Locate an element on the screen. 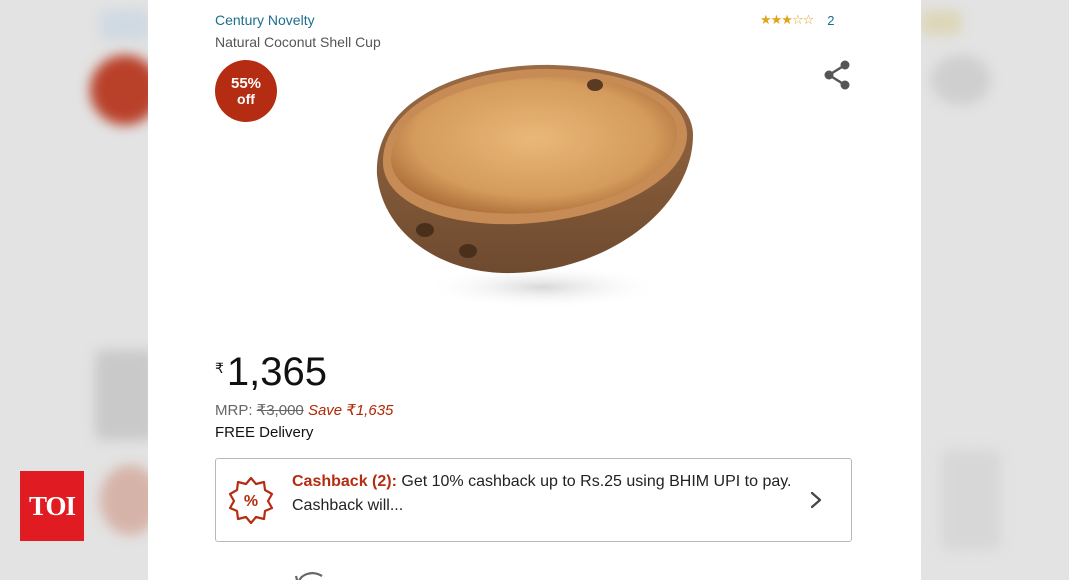  watermark-text: TOI is located at coordinates (52, 505).